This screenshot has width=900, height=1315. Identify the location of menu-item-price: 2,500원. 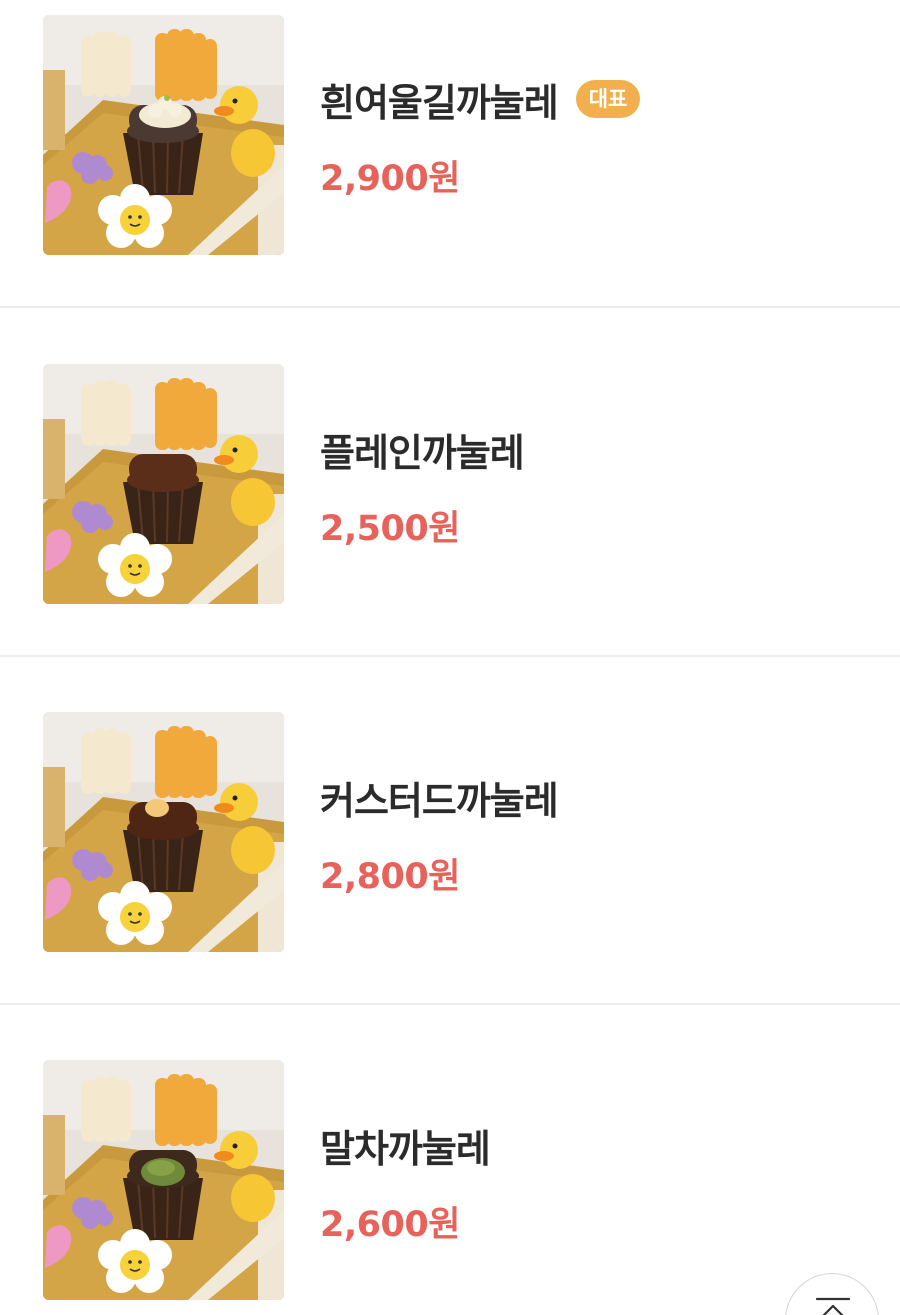
(390, 529).